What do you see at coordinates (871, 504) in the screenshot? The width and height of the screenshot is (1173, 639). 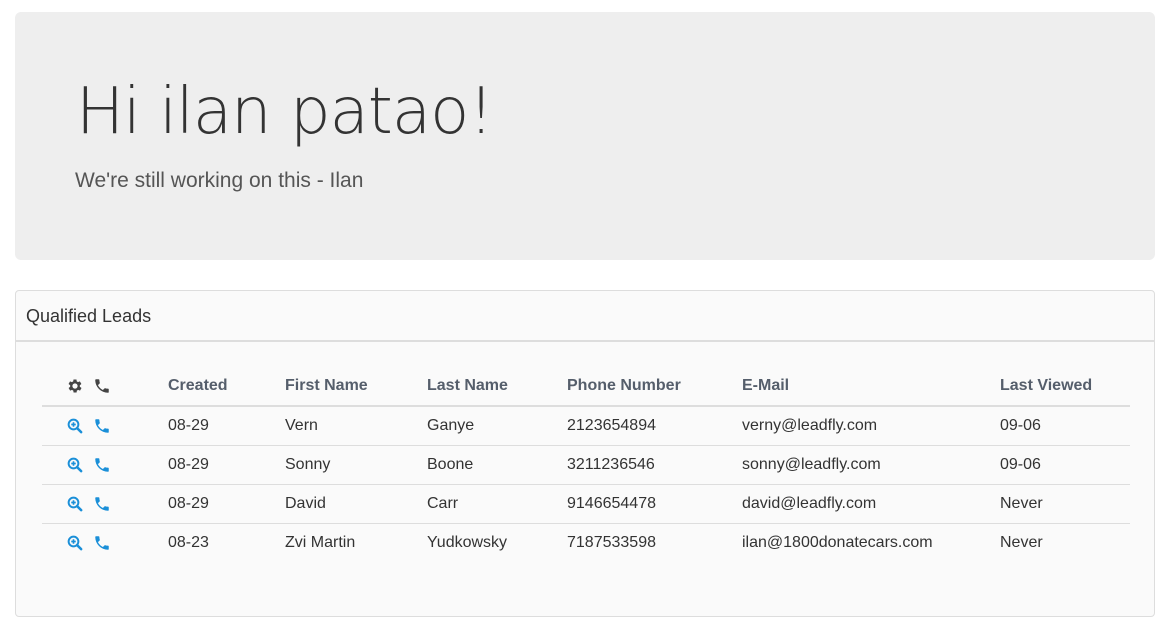 I see `cell-email: david@leadfly.com` at bounding box center [871, 504].